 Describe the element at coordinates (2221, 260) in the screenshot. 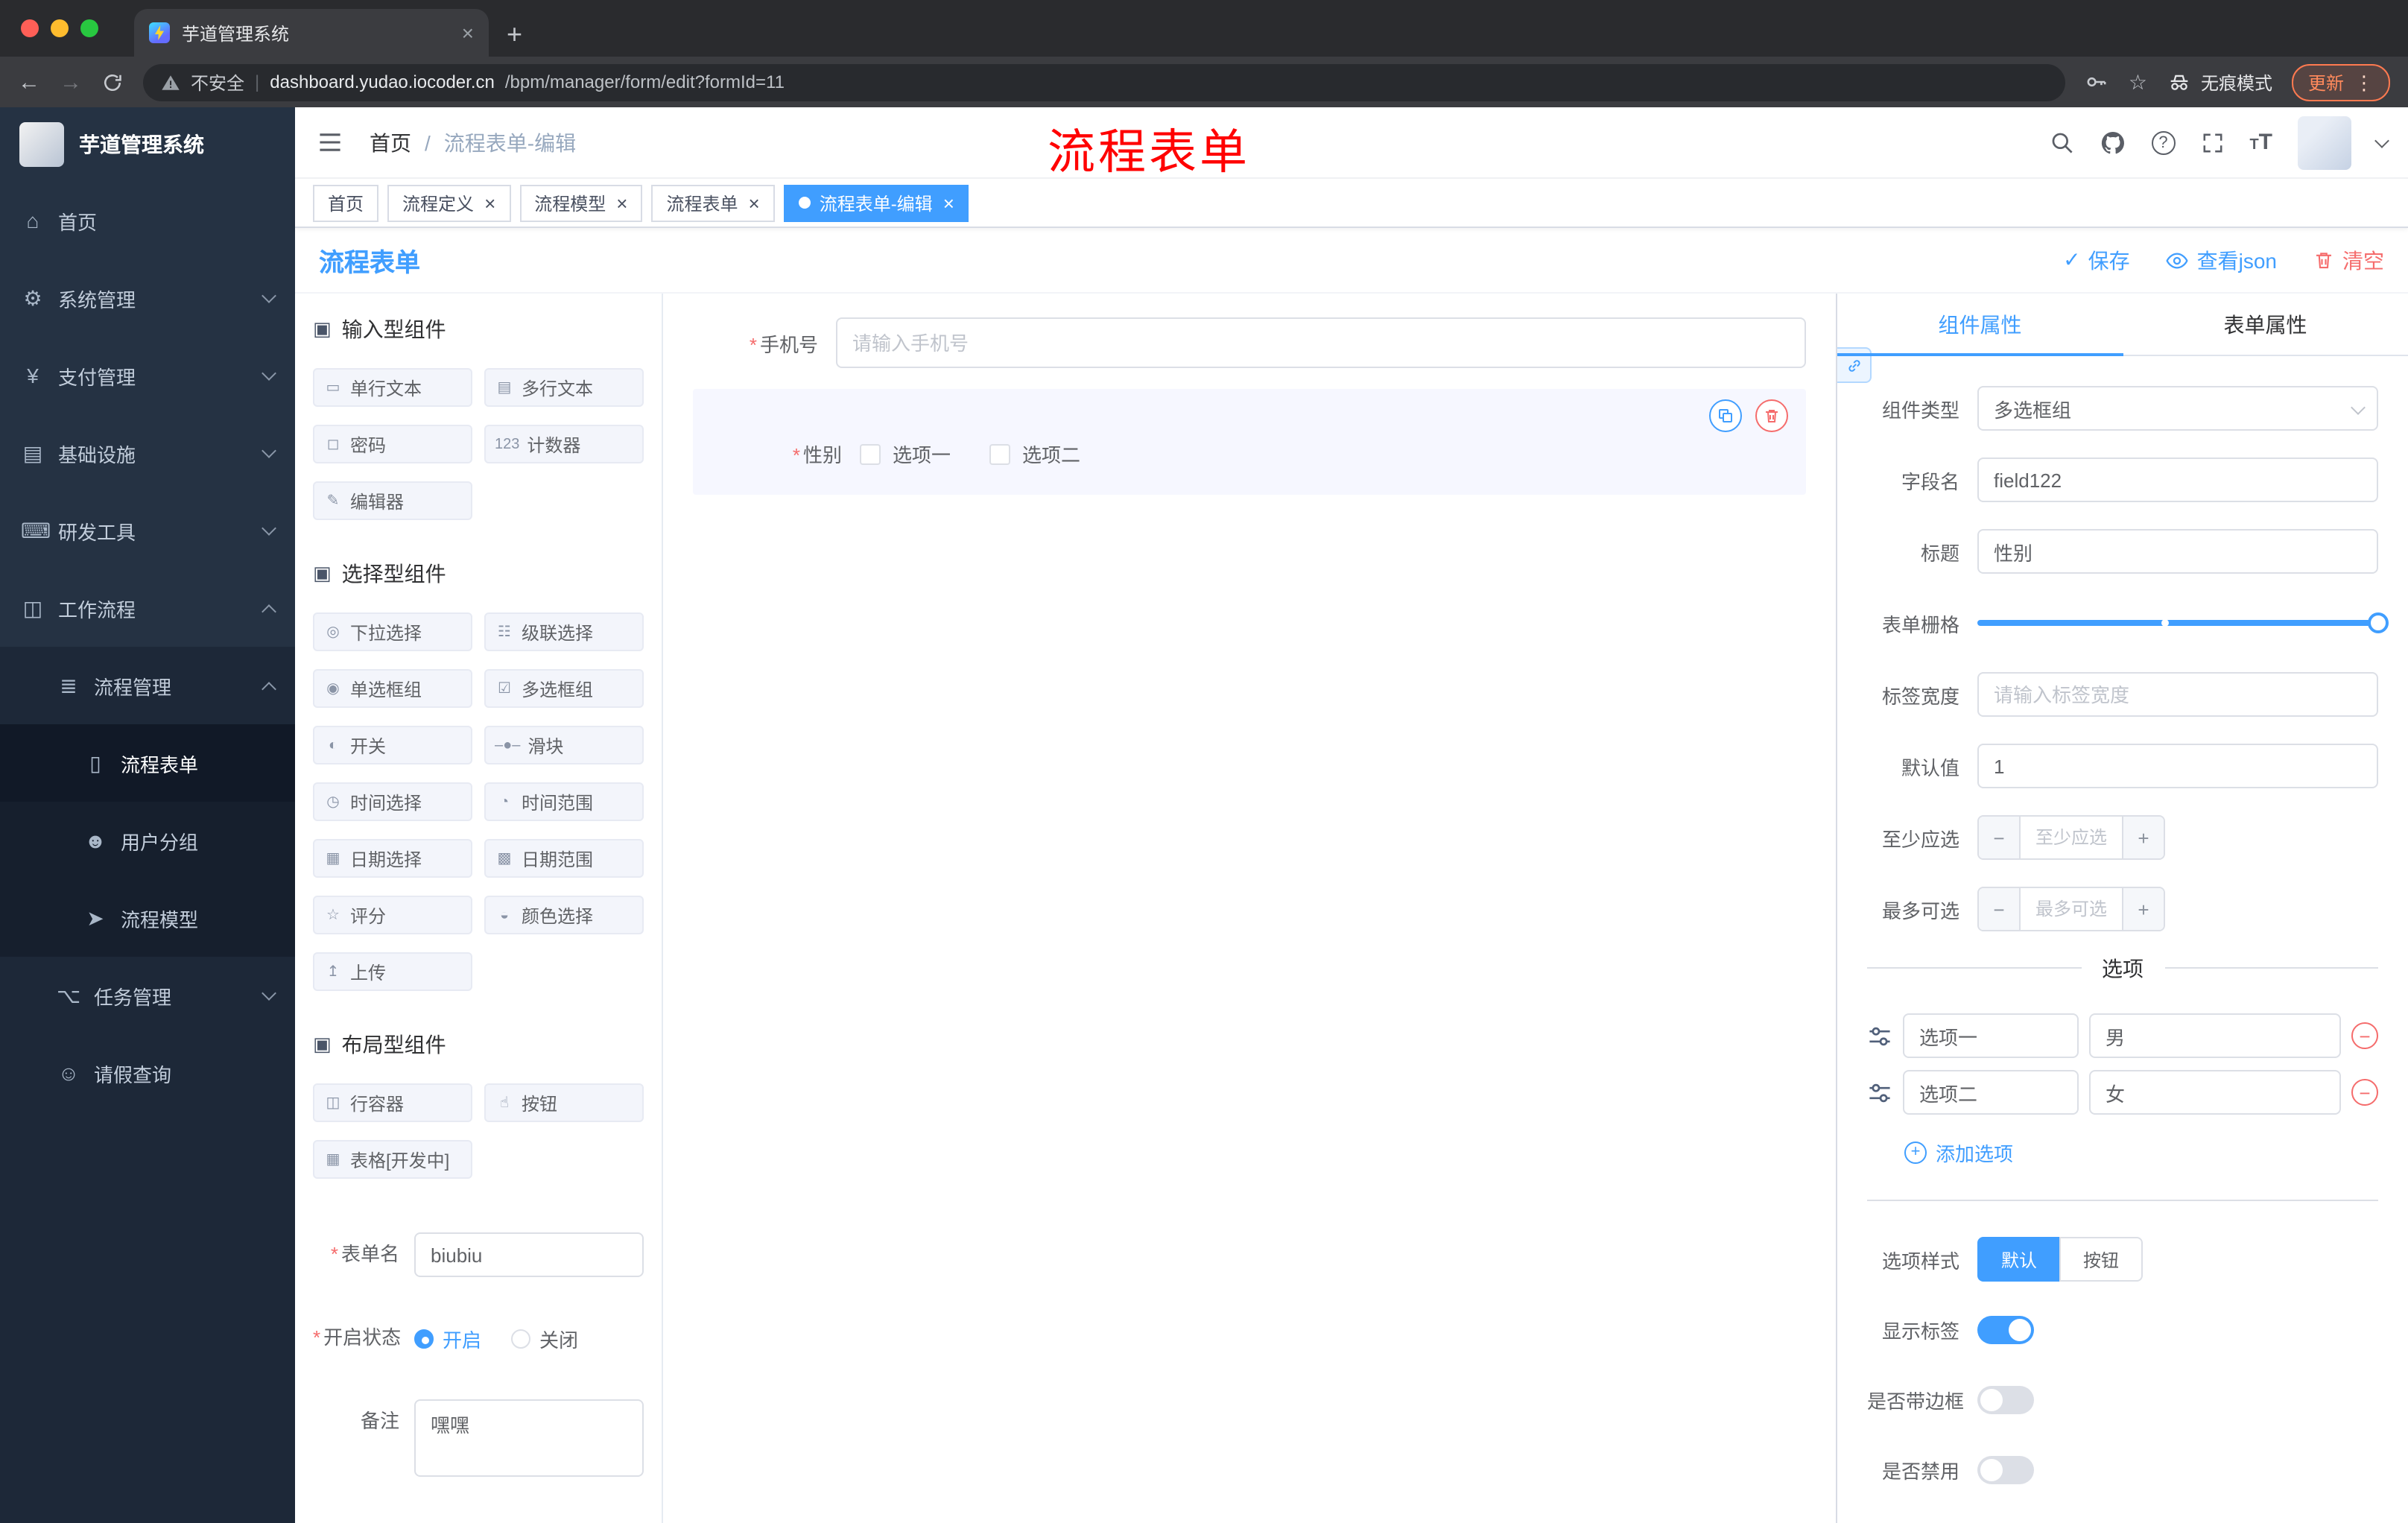

I see `view-json-button: 查看json` at that location.